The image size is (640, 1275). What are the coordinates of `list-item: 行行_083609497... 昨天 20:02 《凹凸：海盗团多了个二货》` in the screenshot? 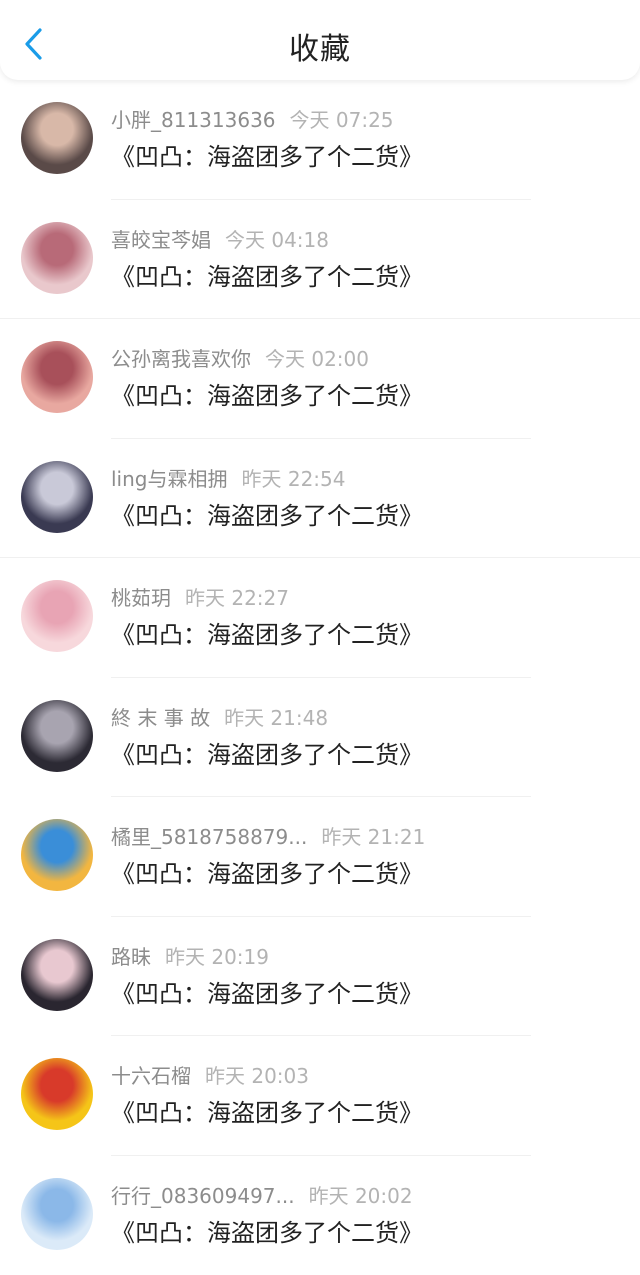 It's located at (320, 1215).